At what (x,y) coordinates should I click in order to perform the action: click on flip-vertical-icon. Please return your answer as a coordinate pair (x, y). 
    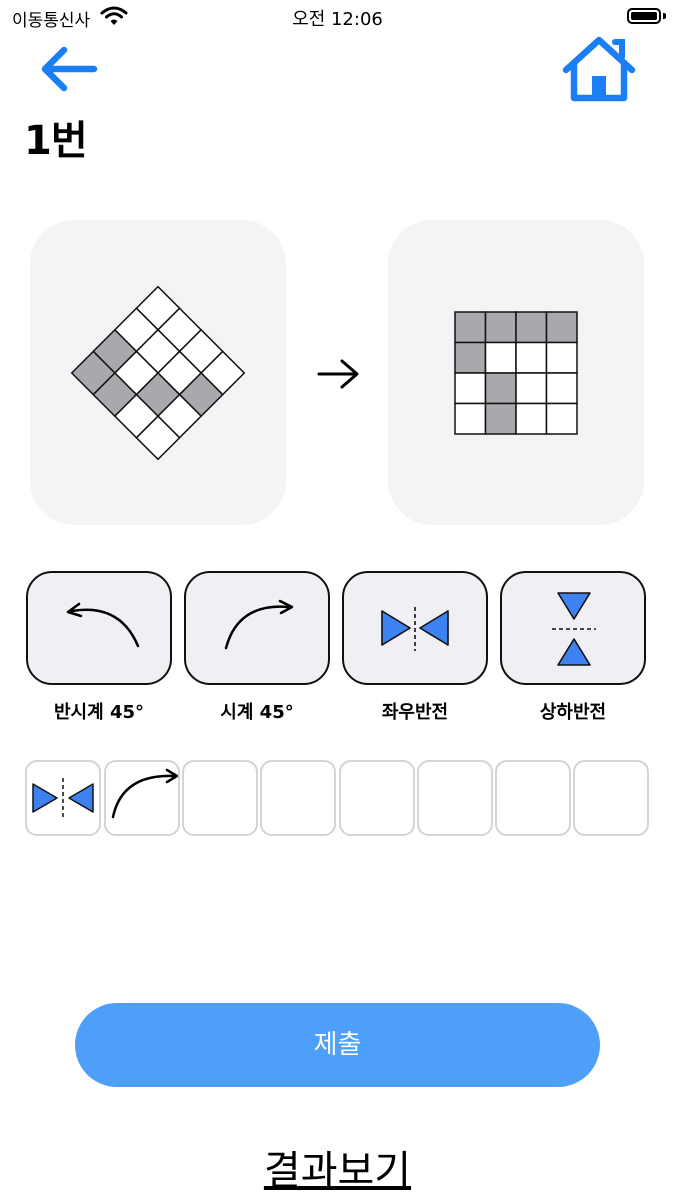
    Looking at the image, I should click on (574, 629).